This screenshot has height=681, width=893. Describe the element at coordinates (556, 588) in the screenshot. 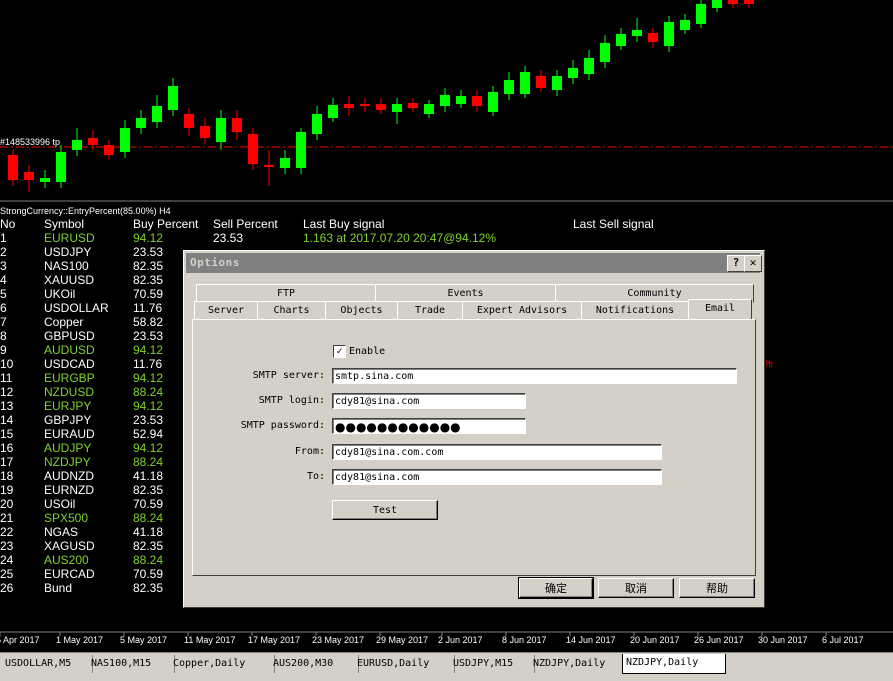

I see `ok-button: 确定` at that location.